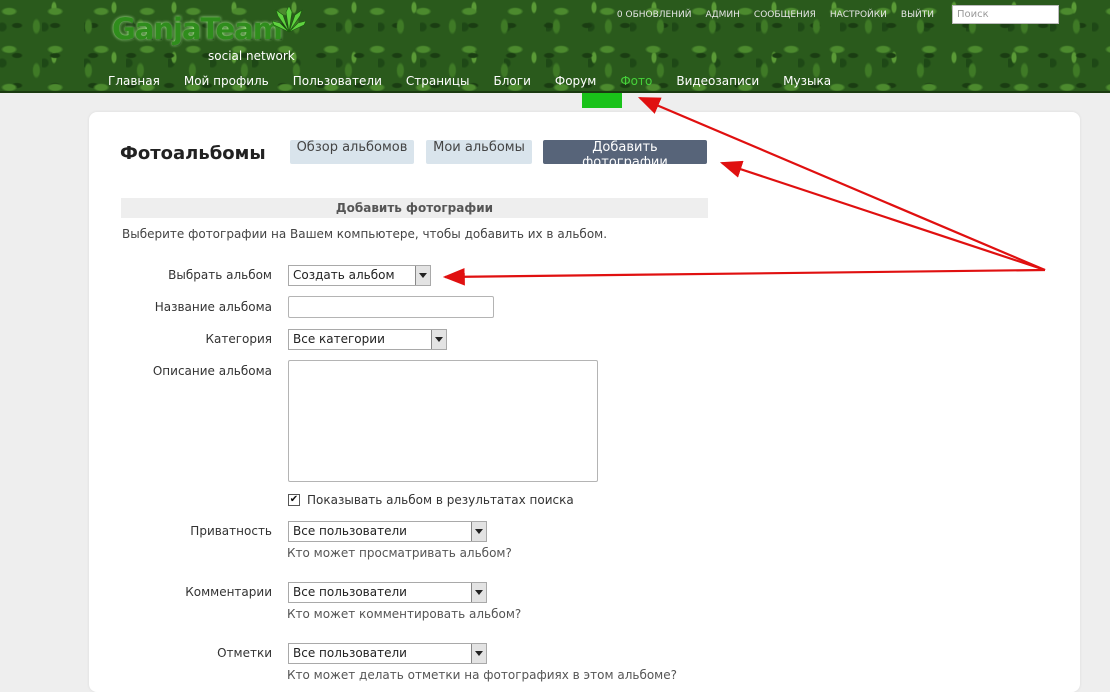 The height and width of the screenshot is (692, 1110). I want to click on messages-link: Сообщения, so click(785, 15).